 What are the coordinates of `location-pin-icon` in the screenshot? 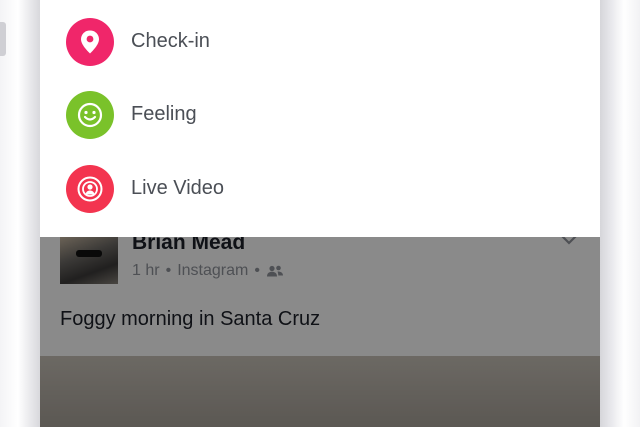 It's located at (90, 42).